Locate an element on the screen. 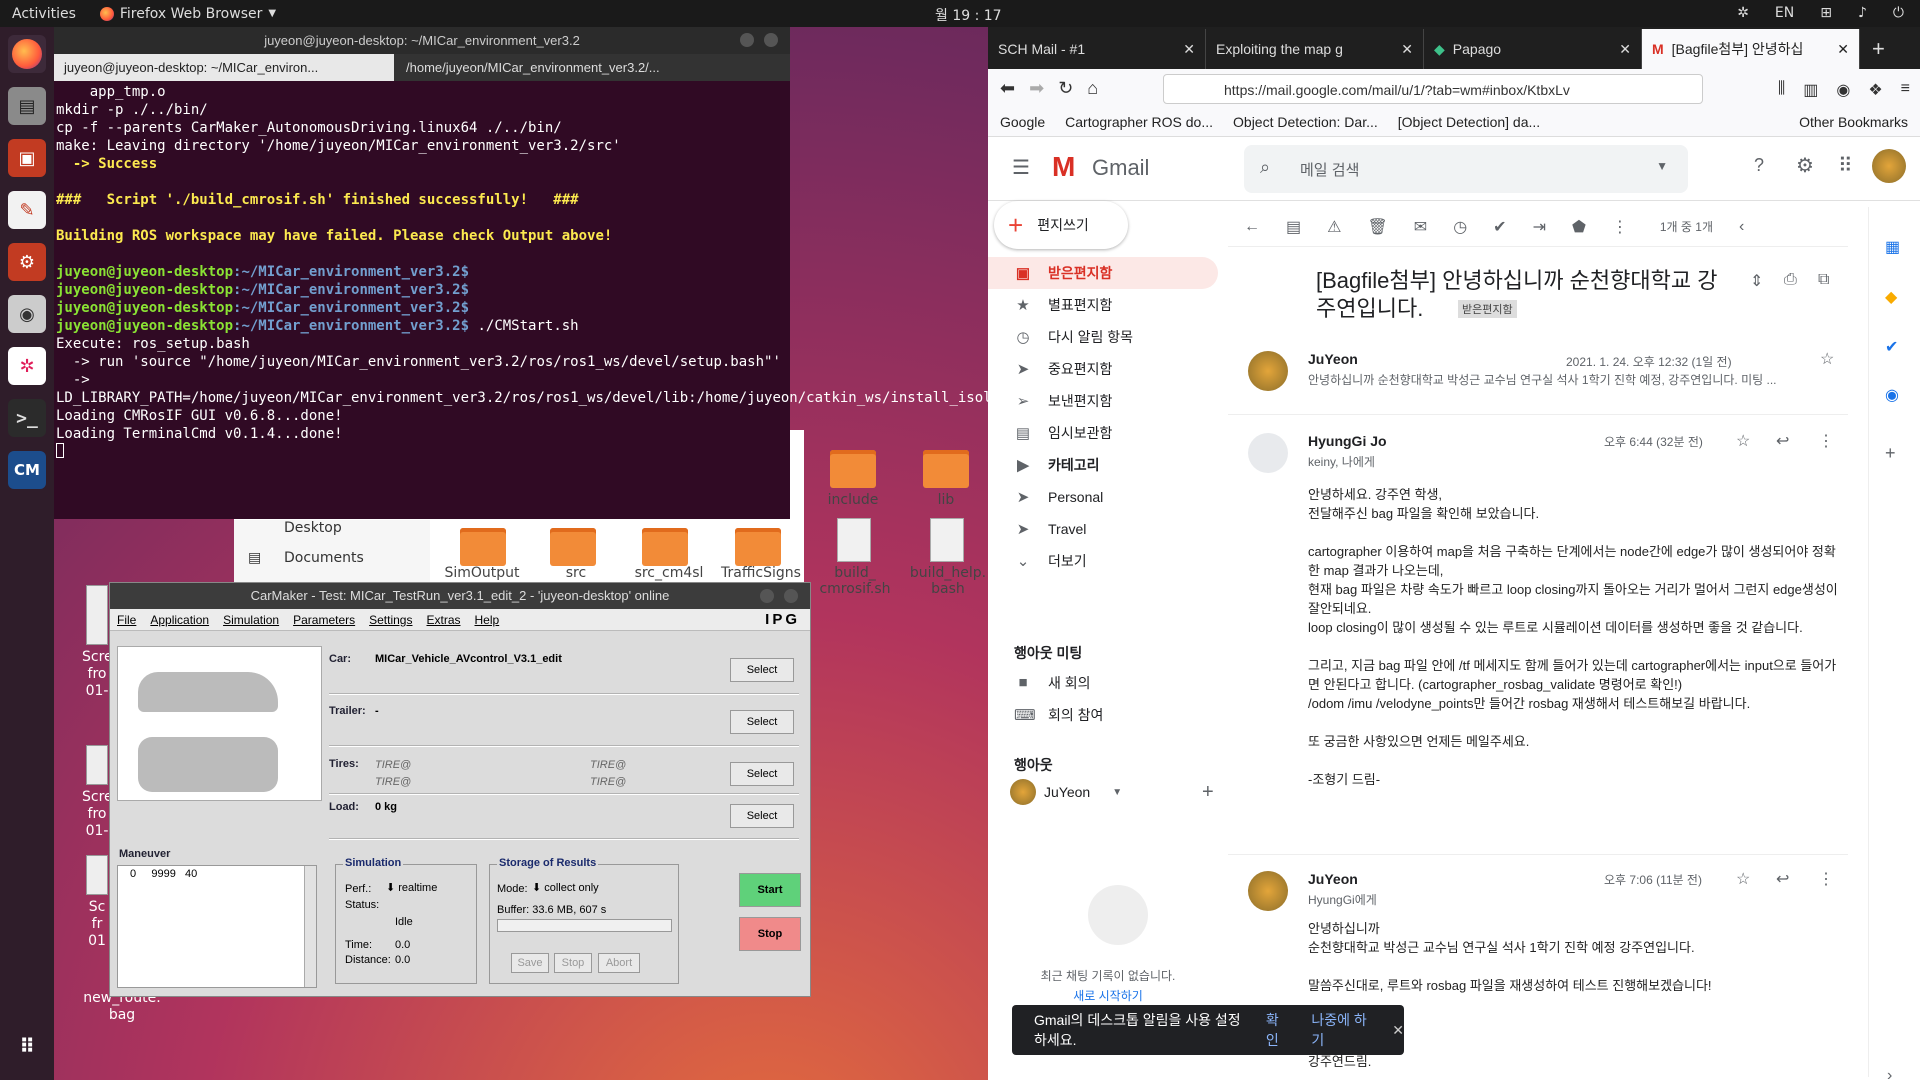  system-tray: ✲ EN ⊞ ♪ ⏻ is located at coordinates (1820, 13).